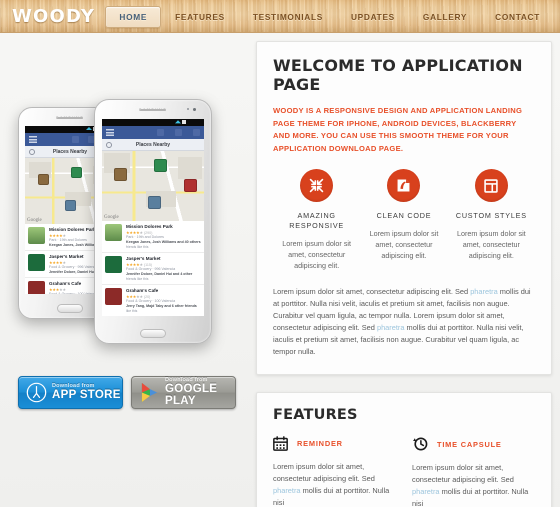 This screenshot has height=507, width=560. I want to click on phone-mockup-front: SAMSUNG 11:27, so click(153, 221).